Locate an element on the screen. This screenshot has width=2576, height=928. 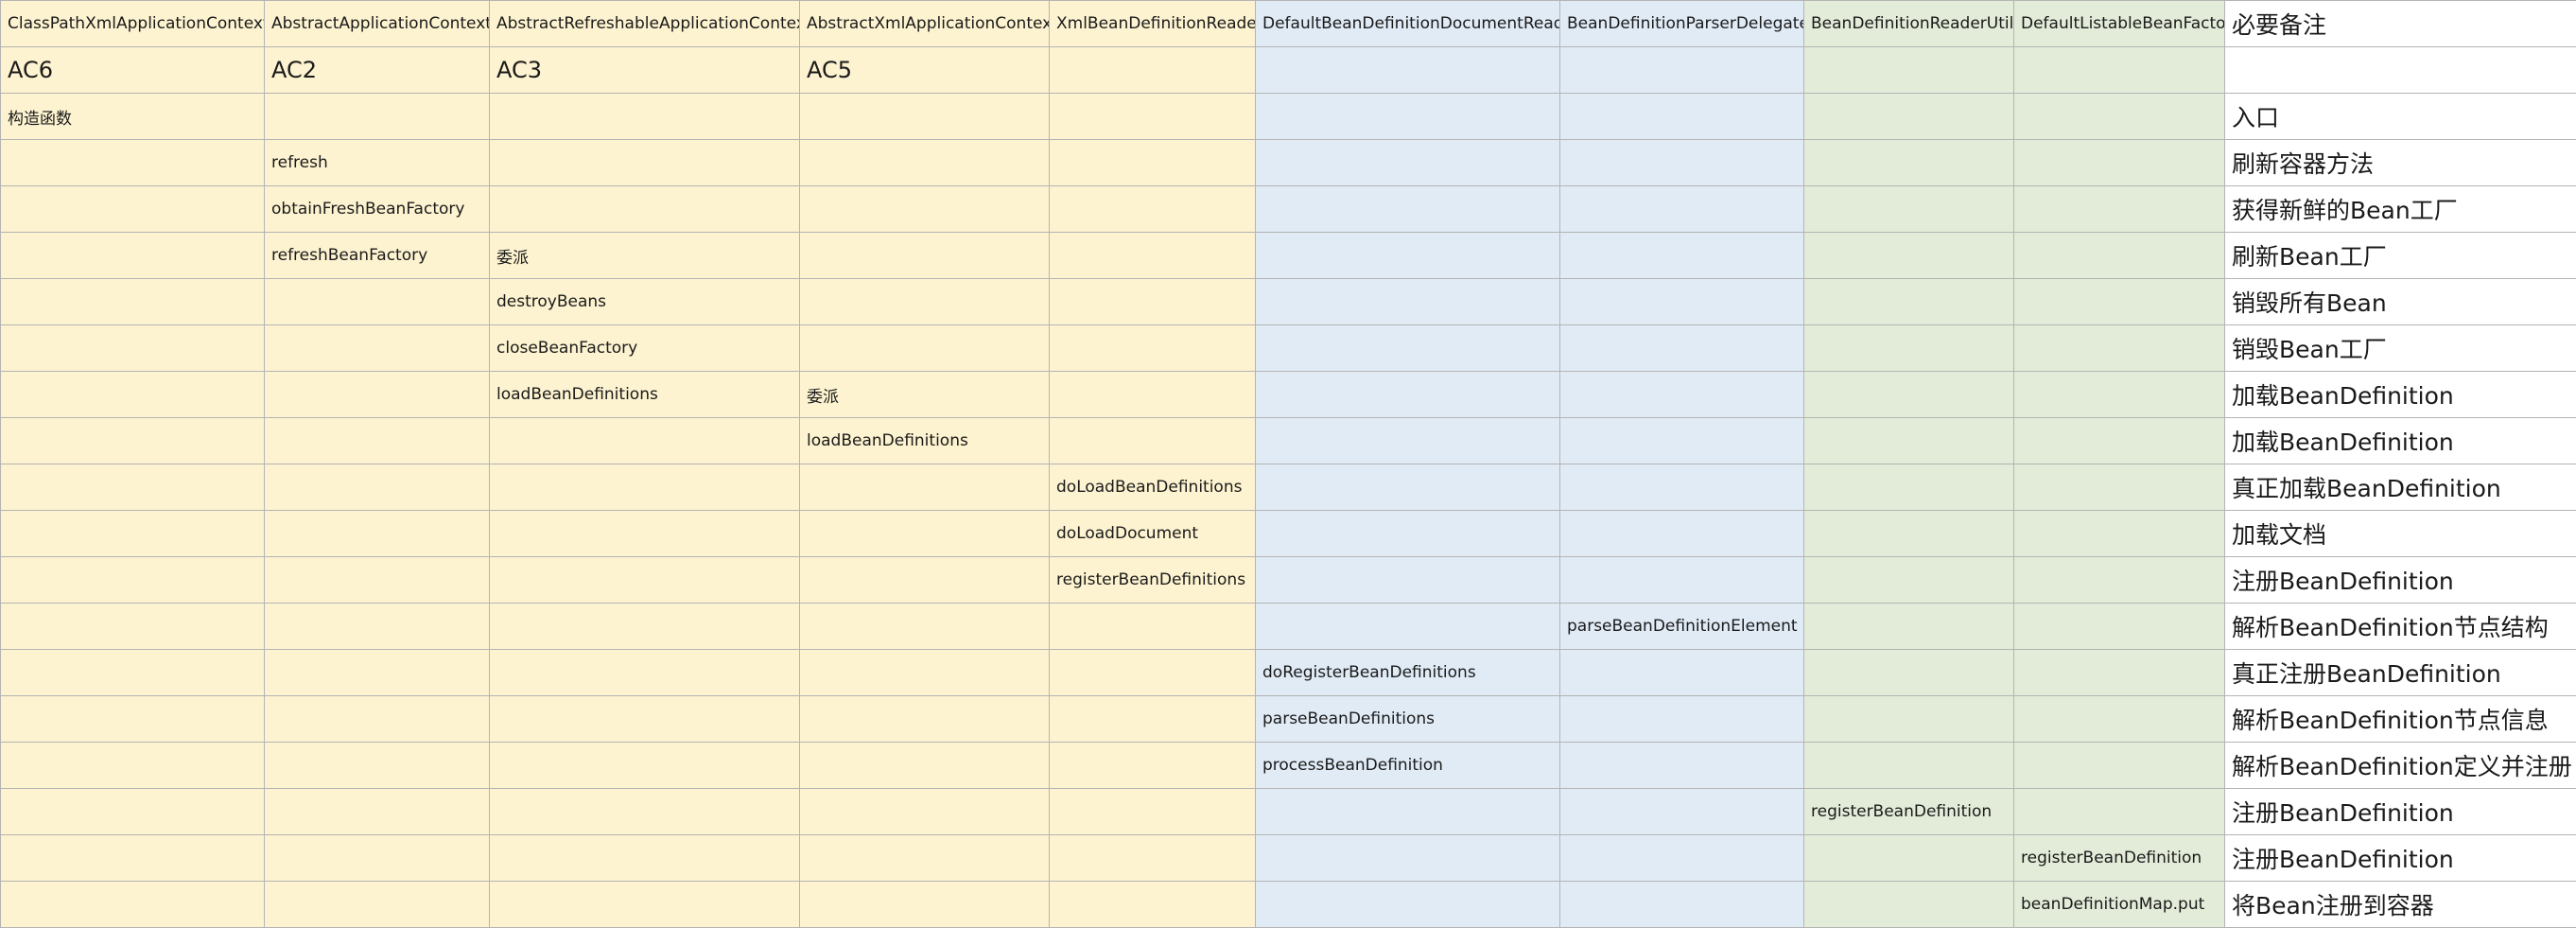
cell-c5: doLoadBeanDefinitions is located at coordinates (1153, 487).